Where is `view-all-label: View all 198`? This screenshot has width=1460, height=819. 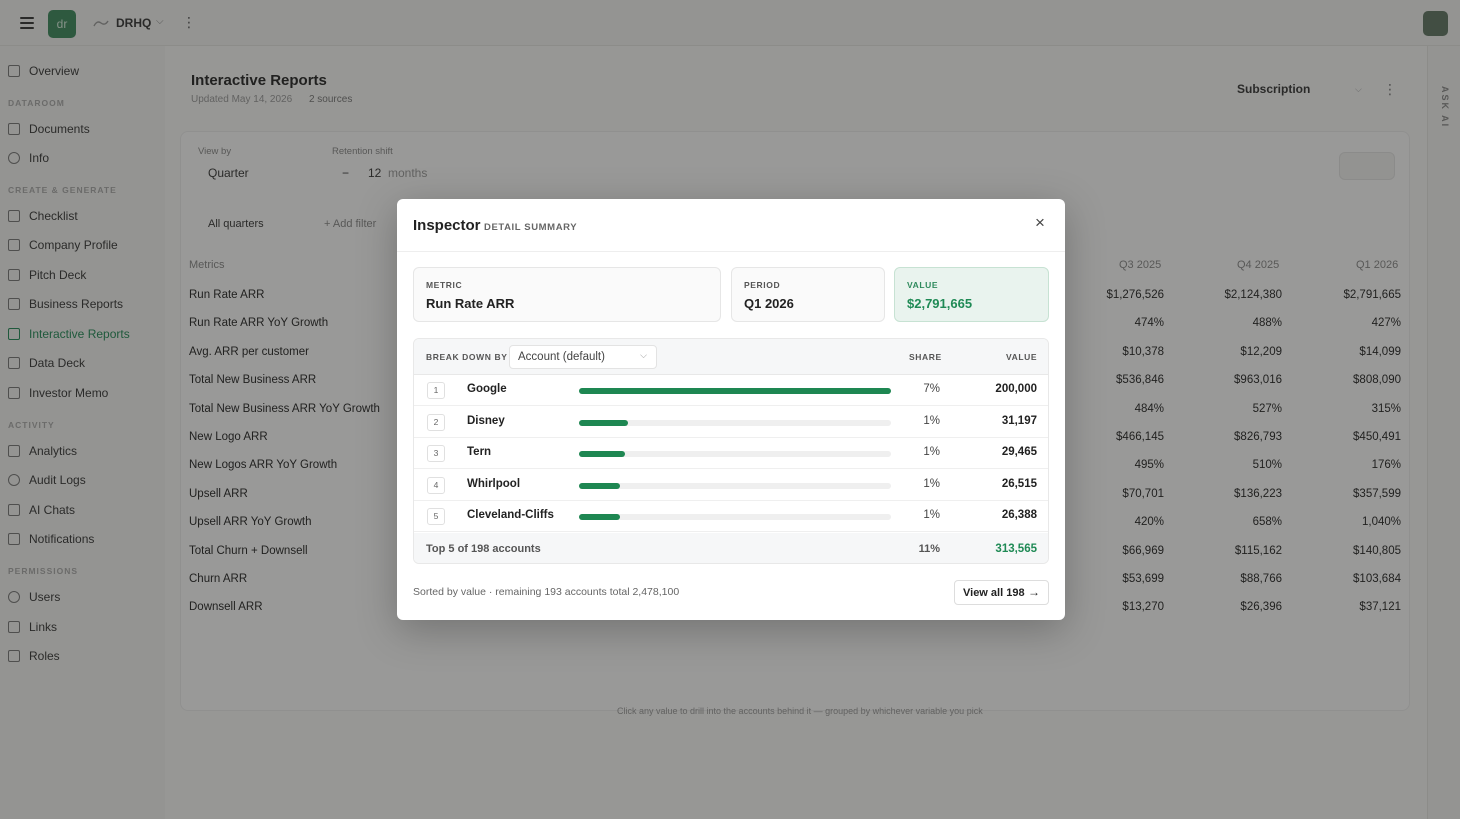
view-all-label: View all 198 is located at coordinates (994, 593).